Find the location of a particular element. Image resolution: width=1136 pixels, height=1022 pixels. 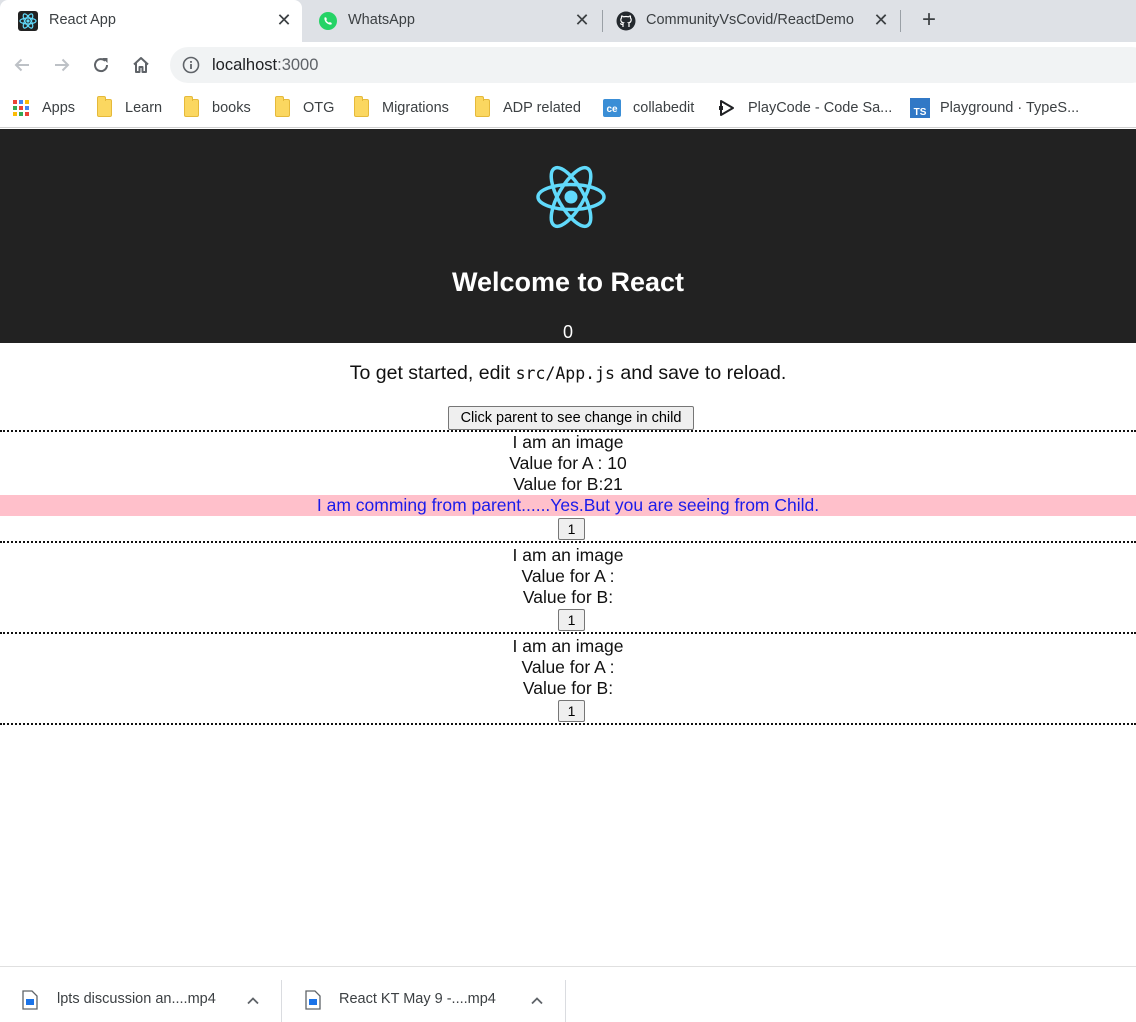

bookmark-apps: Apps is located at coordinates (43, 108).